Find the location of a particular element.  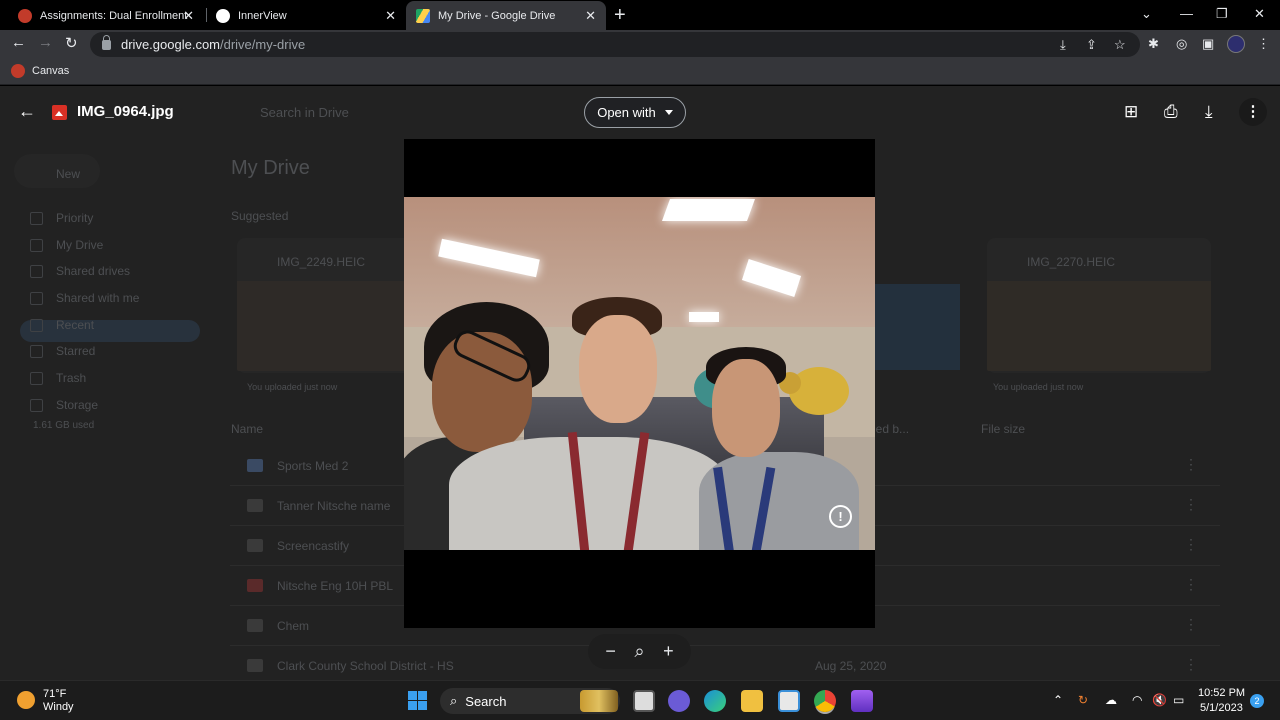

tab-assignments: Assignments: Dual Enrollment - E ✕ is located at coordinates (106, 15).